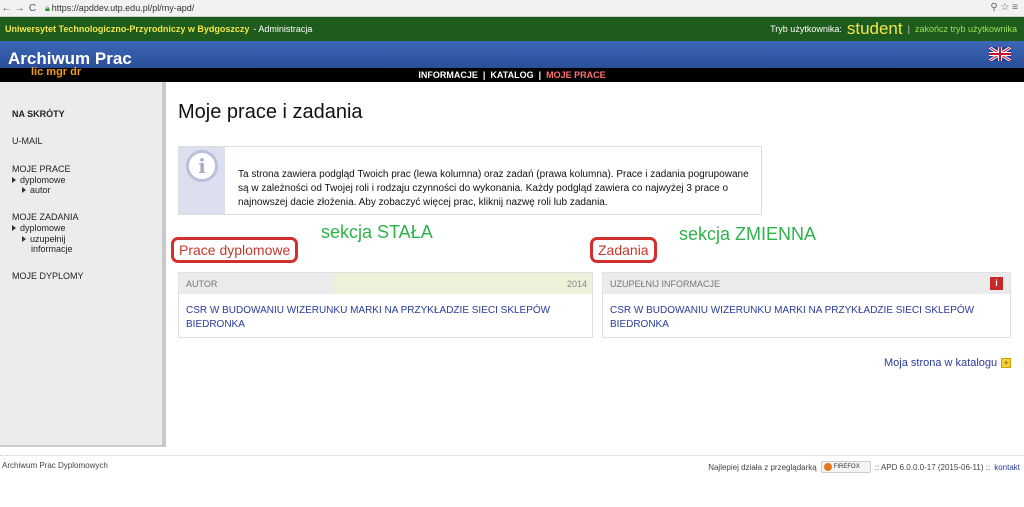 The height and width of the screenshot is (507, 1024). Describe the element at coordinates (48, 276) in the screenshot. I see `sidebar-item-my-diplomas: MOJE DYPLOMY` at that location.